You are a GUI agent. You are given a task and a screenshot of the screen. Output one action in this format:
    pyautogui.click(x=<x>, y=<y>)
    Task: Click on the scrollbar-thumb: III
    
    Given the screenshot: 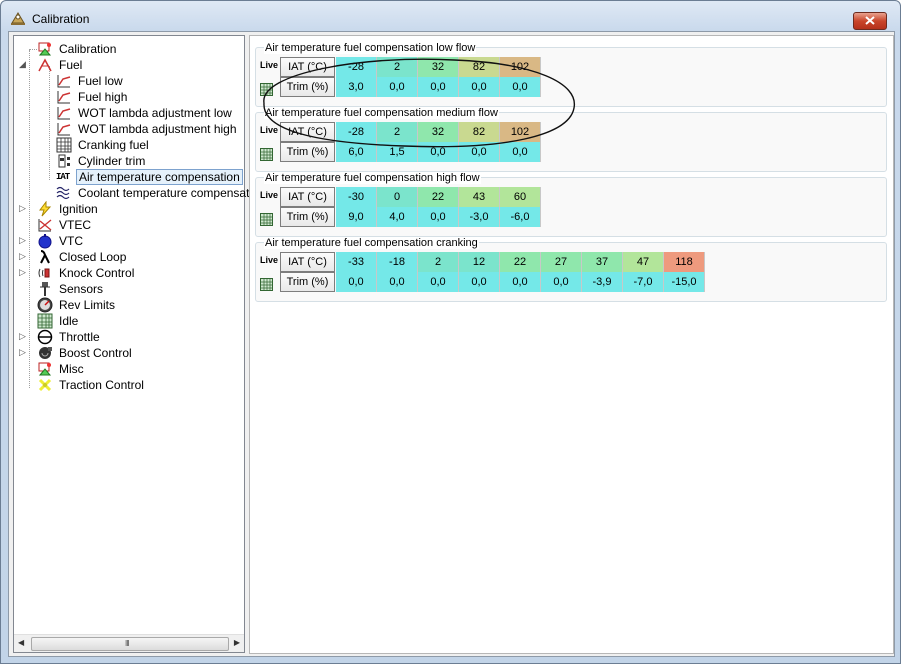 What is the action you would take?
    pyautogui.click(x=130, y=644)
    